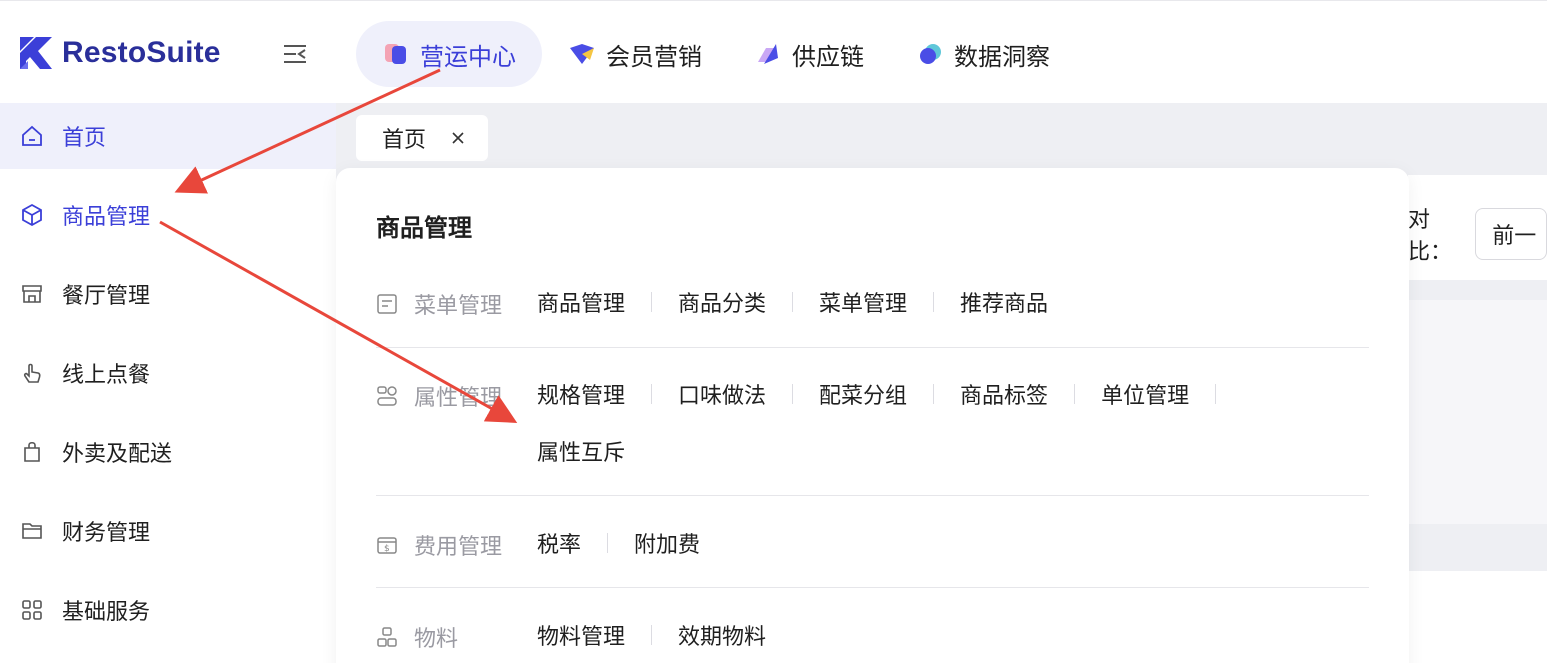  Describe the element at coordinates (141, 52) in the screenshot. I see `logo-text: RestoSuite` at that location.